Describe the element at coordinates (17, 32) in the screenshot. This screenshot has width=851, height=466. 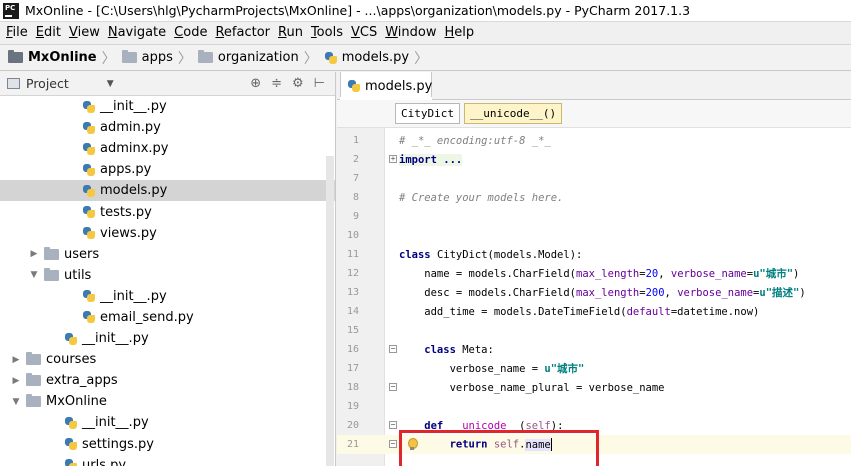
I see `menu-item-file: File` at that location.